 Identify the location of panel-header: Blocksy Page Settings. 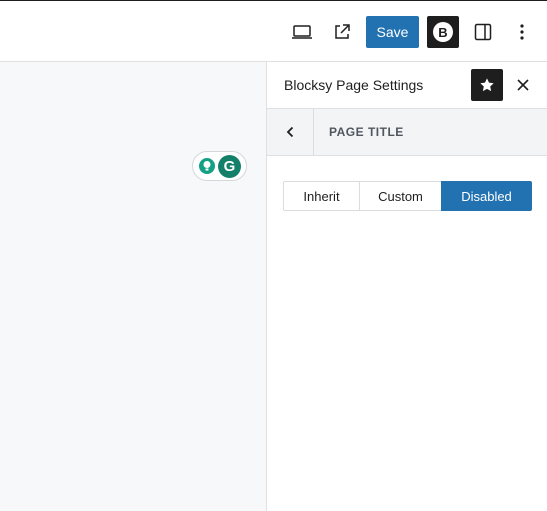
(407, 85).